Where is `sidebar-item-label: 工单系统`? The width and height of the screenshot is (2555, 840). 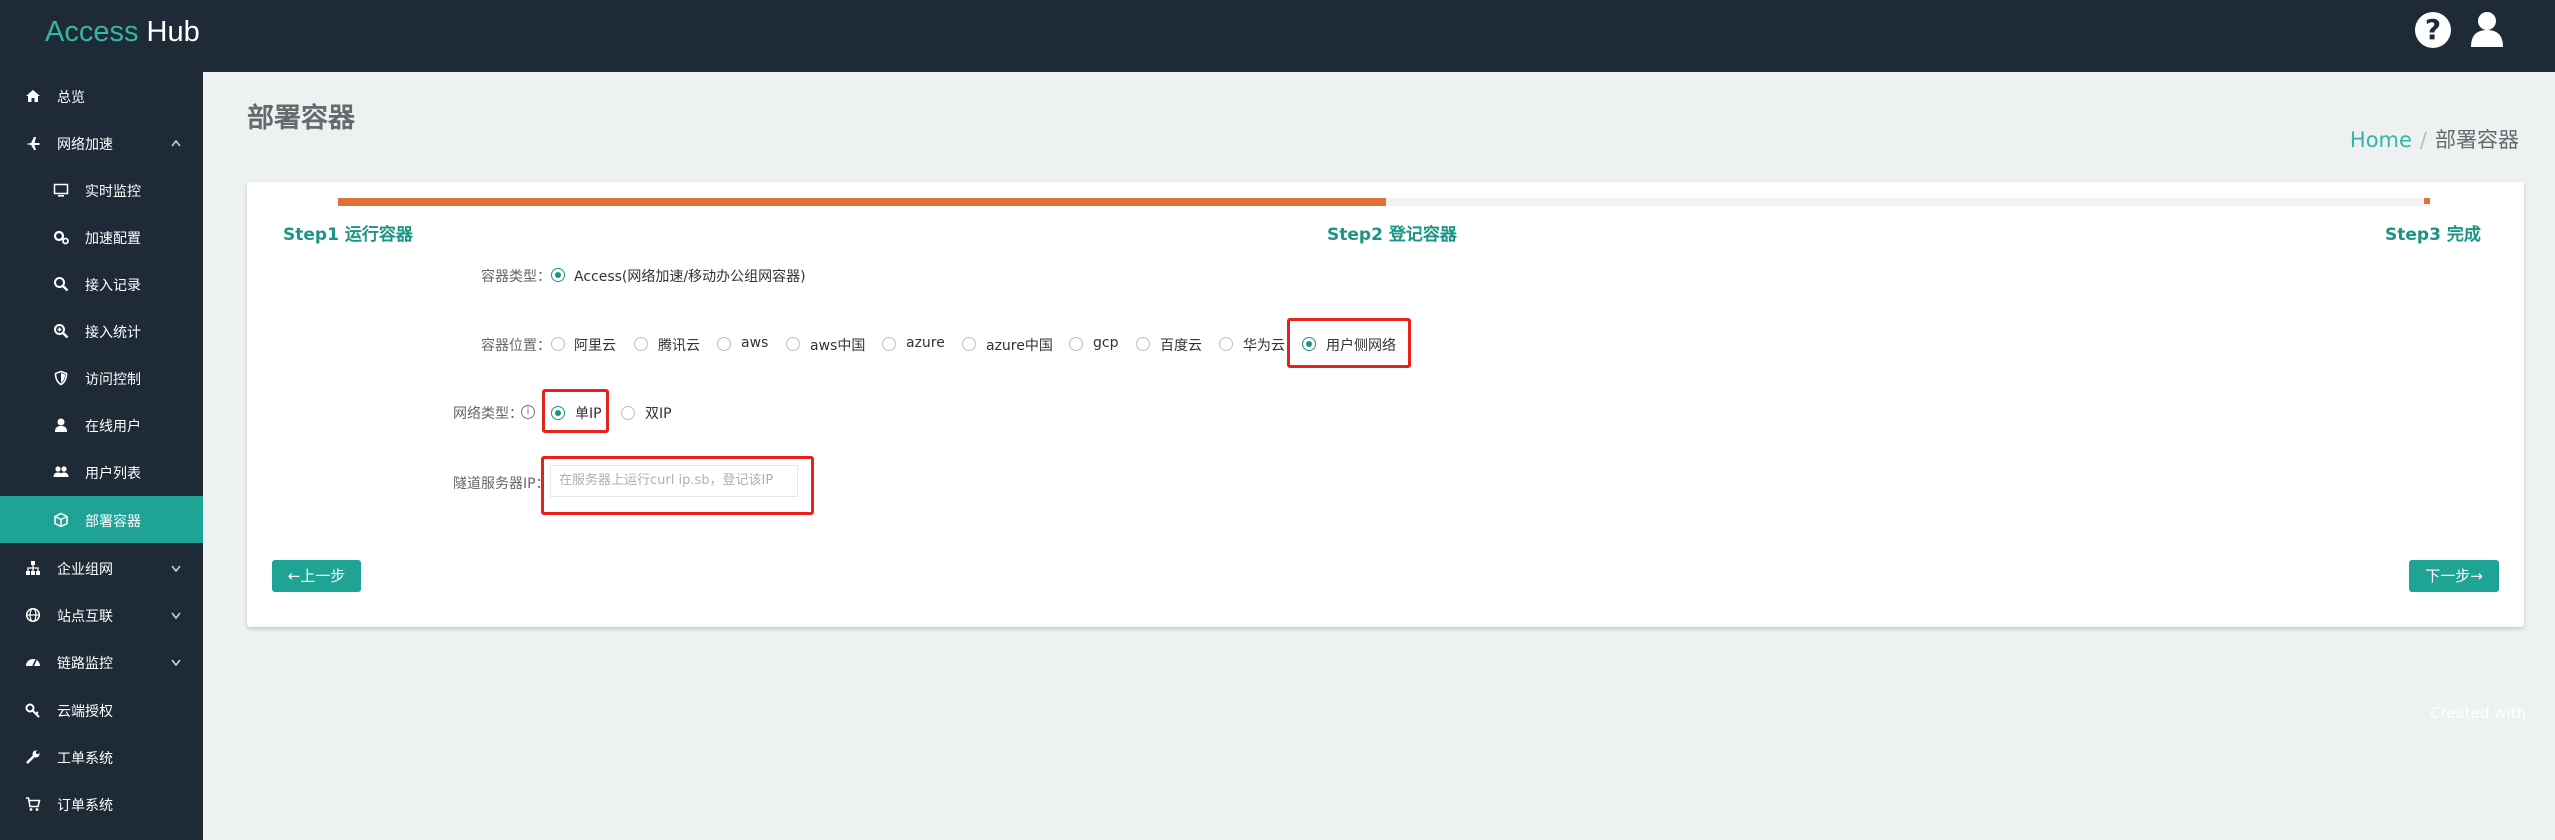 sidebar-item-label: 工单系统 is located at coordinates (85, 759).